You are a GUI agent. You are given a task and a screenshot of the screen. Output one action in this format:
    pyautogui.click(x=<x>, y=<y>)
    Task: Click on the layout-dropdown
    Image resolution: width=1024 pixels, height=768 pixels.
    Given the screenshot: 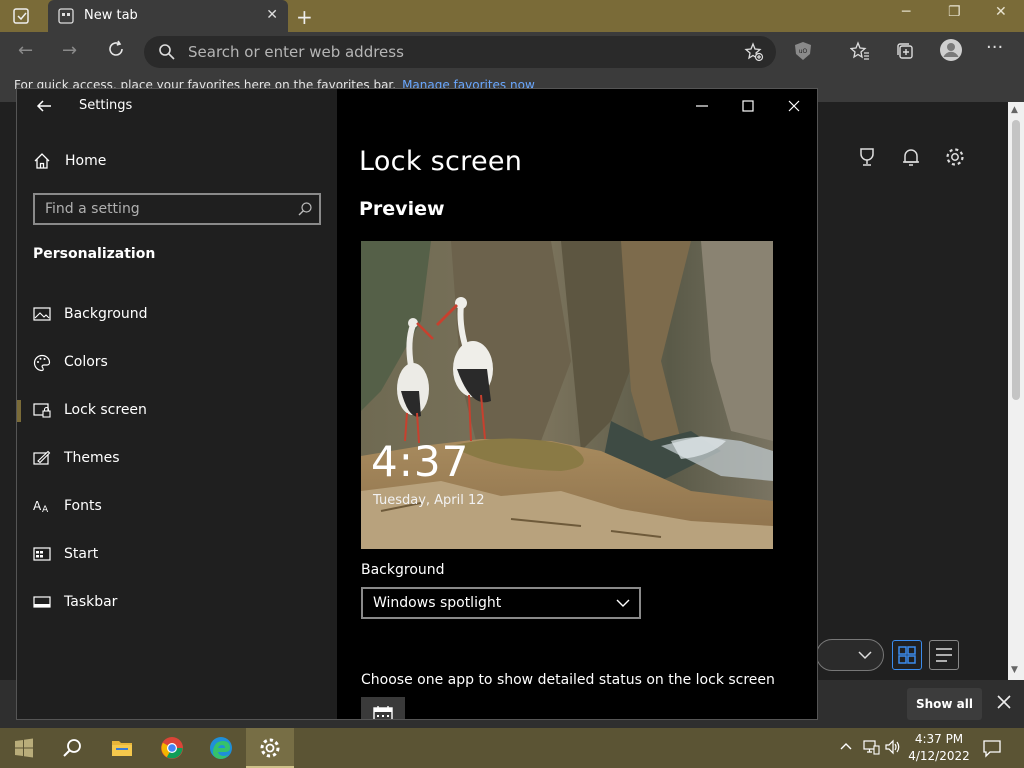 What is the action you would take?
    pyautogui.click(x=850, y=655)
    